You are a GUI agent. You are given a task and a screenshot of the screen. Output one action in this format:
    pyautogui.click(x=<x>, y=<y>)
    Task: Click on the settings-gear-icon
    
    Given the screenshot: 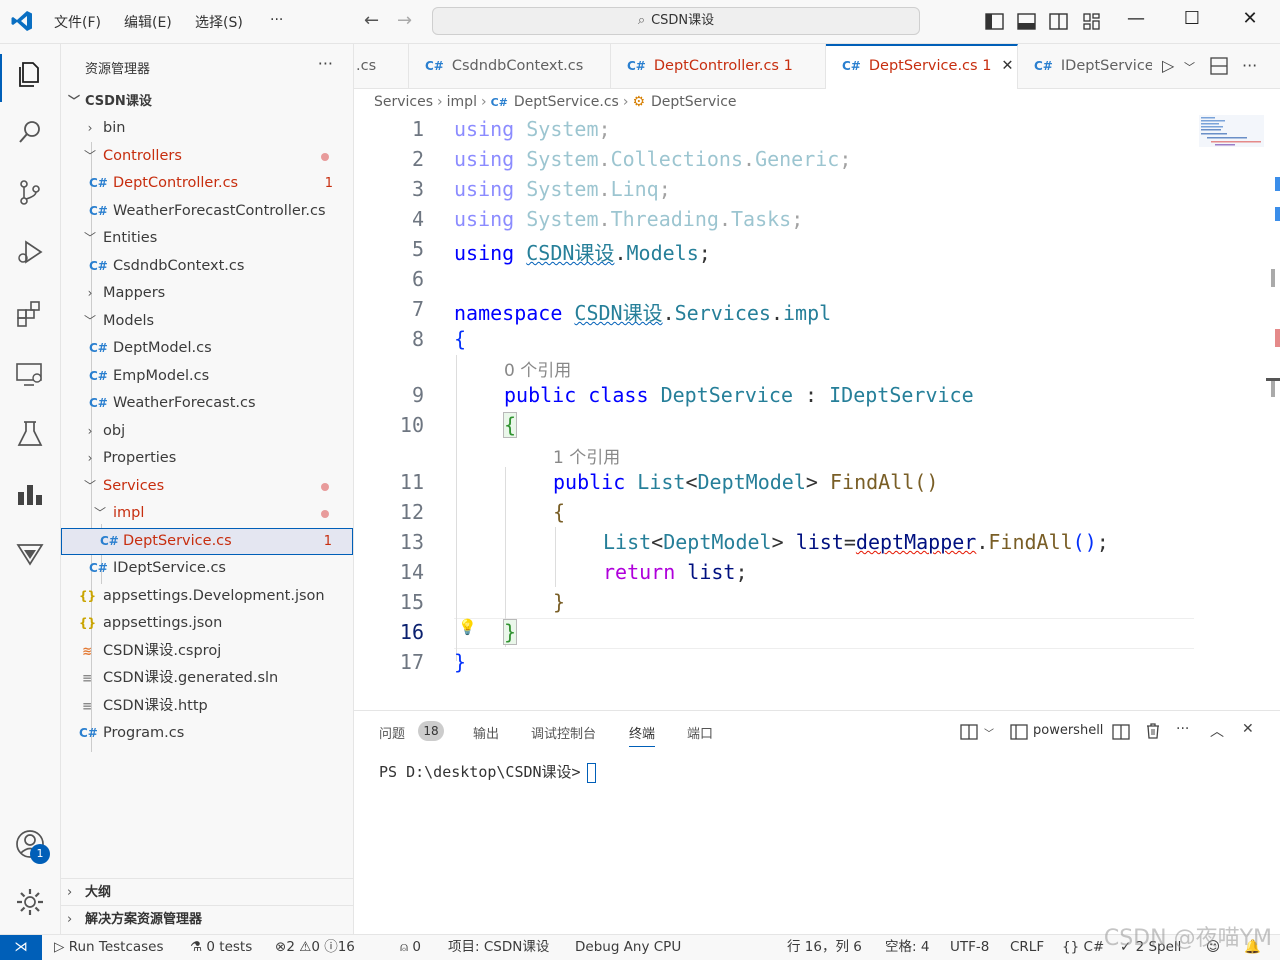 What is the action you would take?
    pyautogui.click(x=30, y=902)
    